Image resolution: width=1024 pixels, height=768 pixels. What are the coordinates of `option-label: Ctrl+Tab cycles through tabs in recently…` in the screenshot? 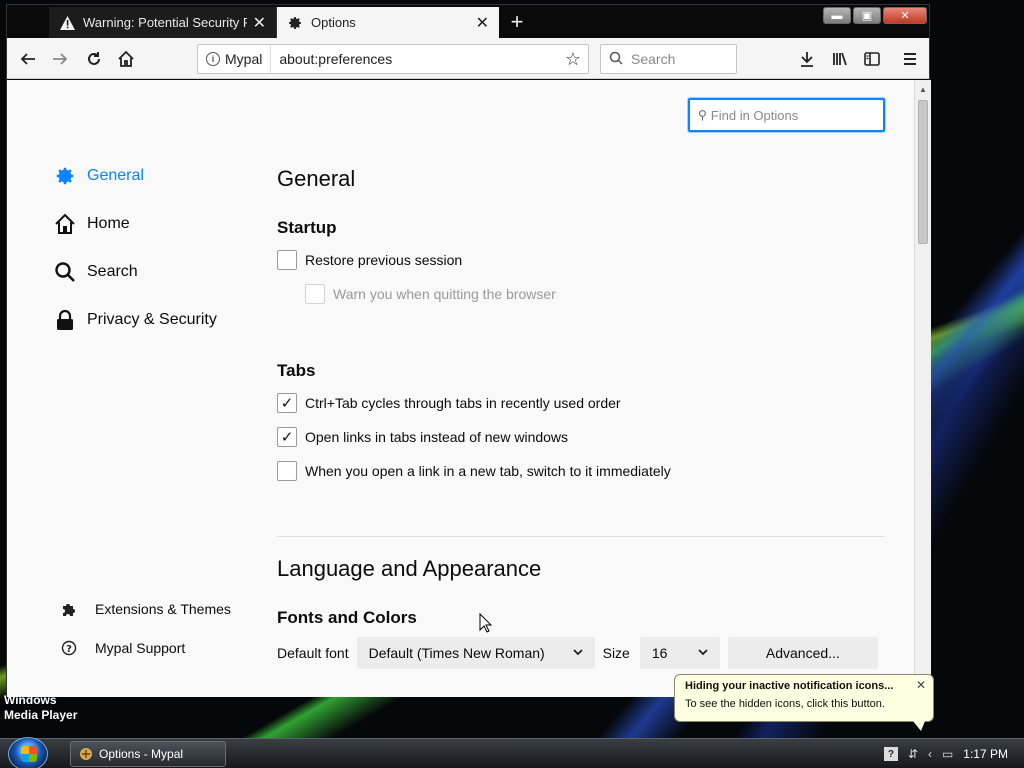 It's located at (463, 403).